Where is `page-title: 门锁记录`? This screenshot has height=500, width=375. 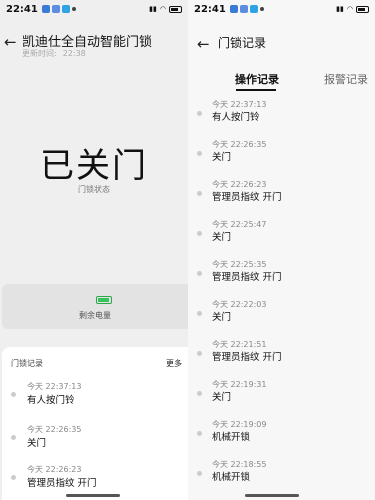 page-title: 门锁记录 is located at coordinates (242, 43).